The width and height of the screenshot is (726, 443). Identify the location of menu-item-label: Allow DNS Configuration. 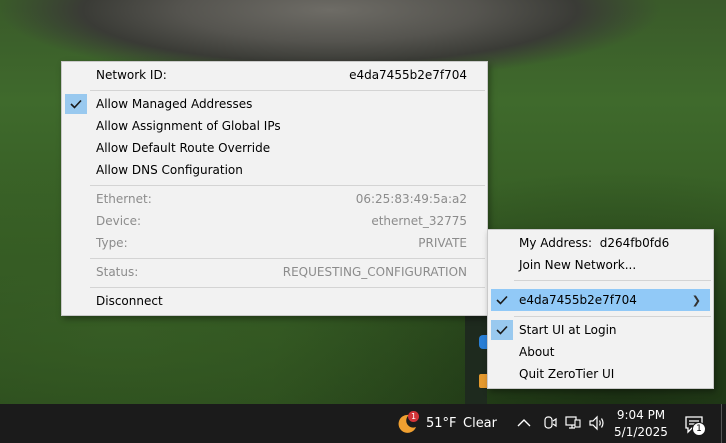
(169, 170).